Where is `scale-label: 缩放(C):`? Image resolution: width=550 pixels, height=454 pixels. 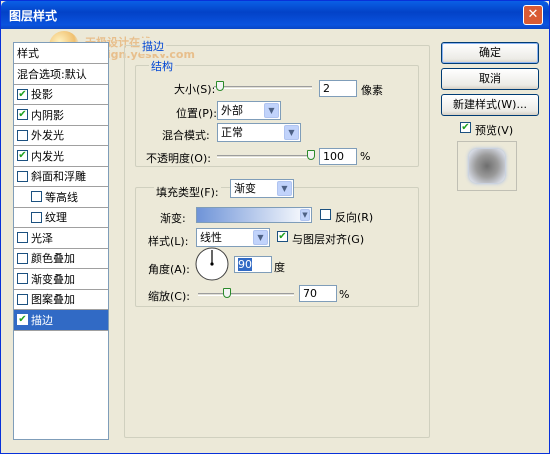 scale-label: 缩放(C): is located at coordinates (169, 296).